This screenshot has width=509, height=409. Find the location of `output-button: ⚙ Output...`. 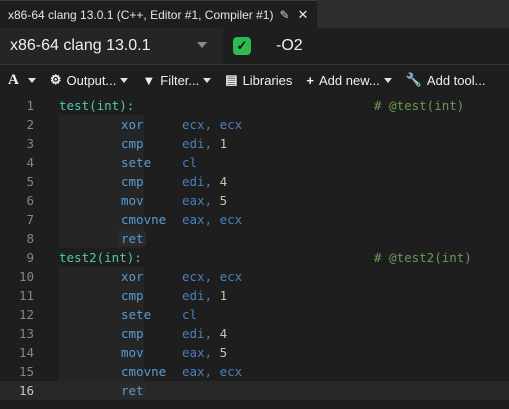

output-button: ⚙ Output... is located at coordinates (89, 80).